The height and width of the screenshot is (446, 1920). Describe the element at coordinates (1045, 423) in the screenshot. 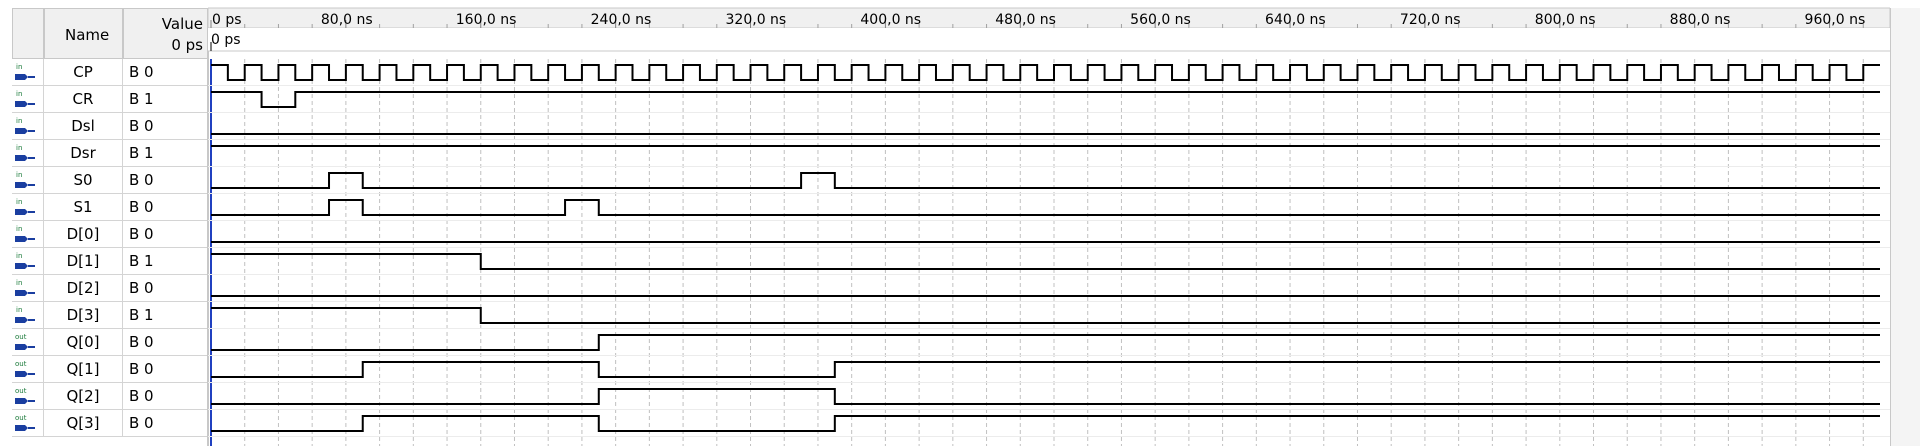

I see `waveform-q3` at that location.